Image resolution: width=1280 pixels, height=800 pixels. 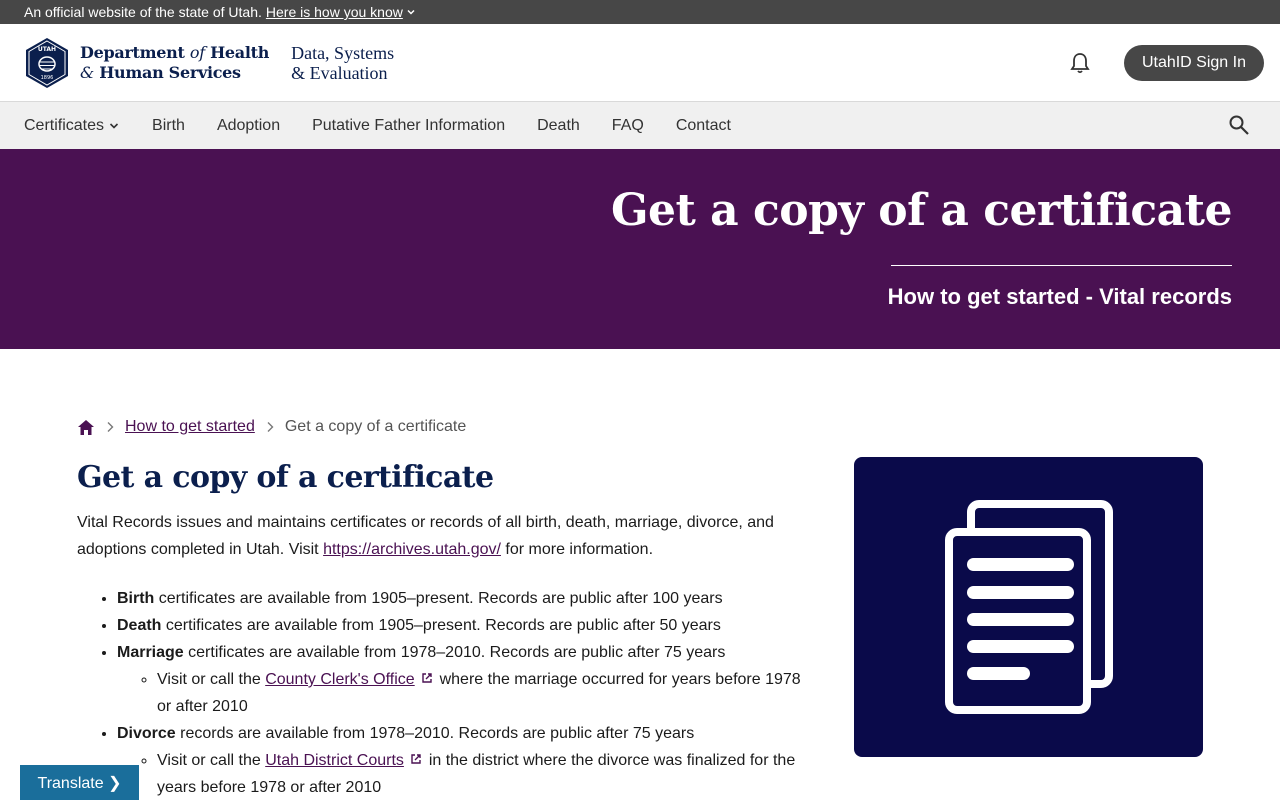 What do you see at coordinates (136, 598) in the screenshot?
I see `item-label: Birth` at bounding box center [136, 598].